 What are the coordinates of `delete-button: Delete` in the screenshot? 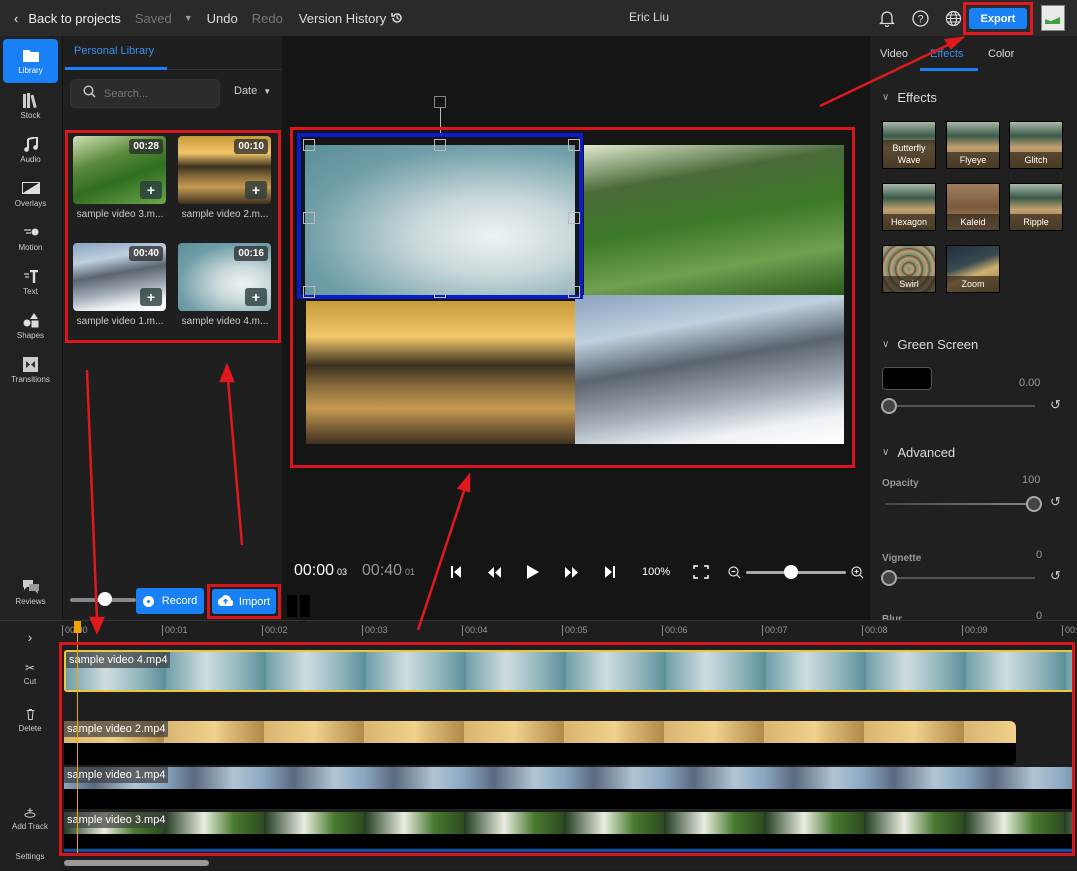 It's located at (30, 721).